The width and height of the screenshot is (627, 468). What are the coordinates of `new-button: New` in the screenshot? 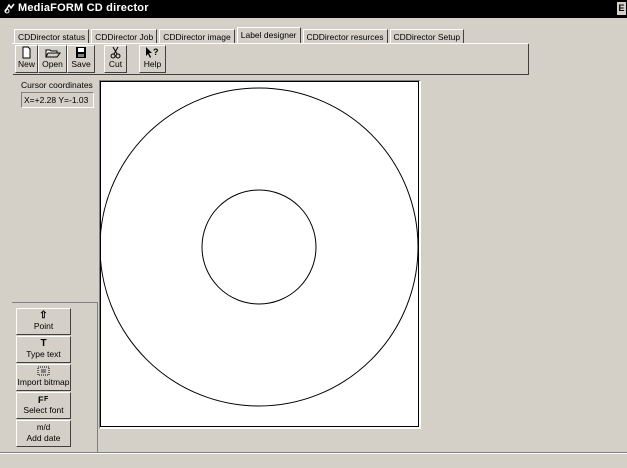 It's located at (26, 59).